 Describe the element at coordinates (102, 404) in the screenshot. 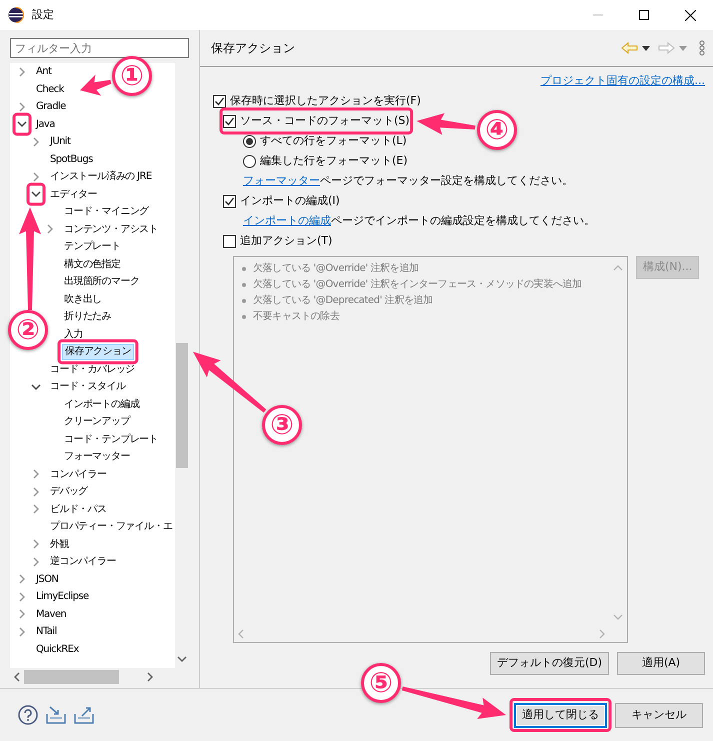

I see `tree-item: インポートの編成` at that location.